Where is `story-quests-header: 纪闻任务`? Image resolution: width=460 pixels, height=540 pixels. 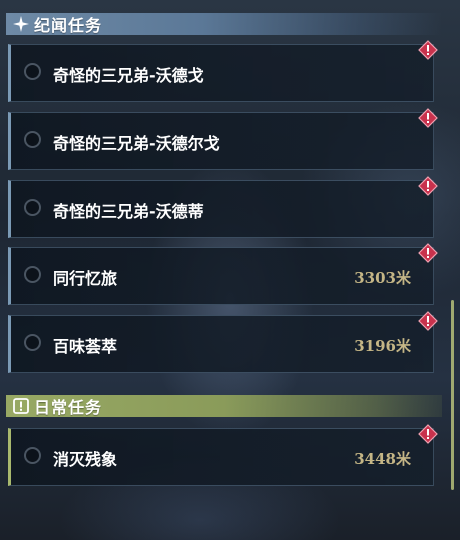 story-quests-header: 纪闻任务 is located at coordinates (224, 24).